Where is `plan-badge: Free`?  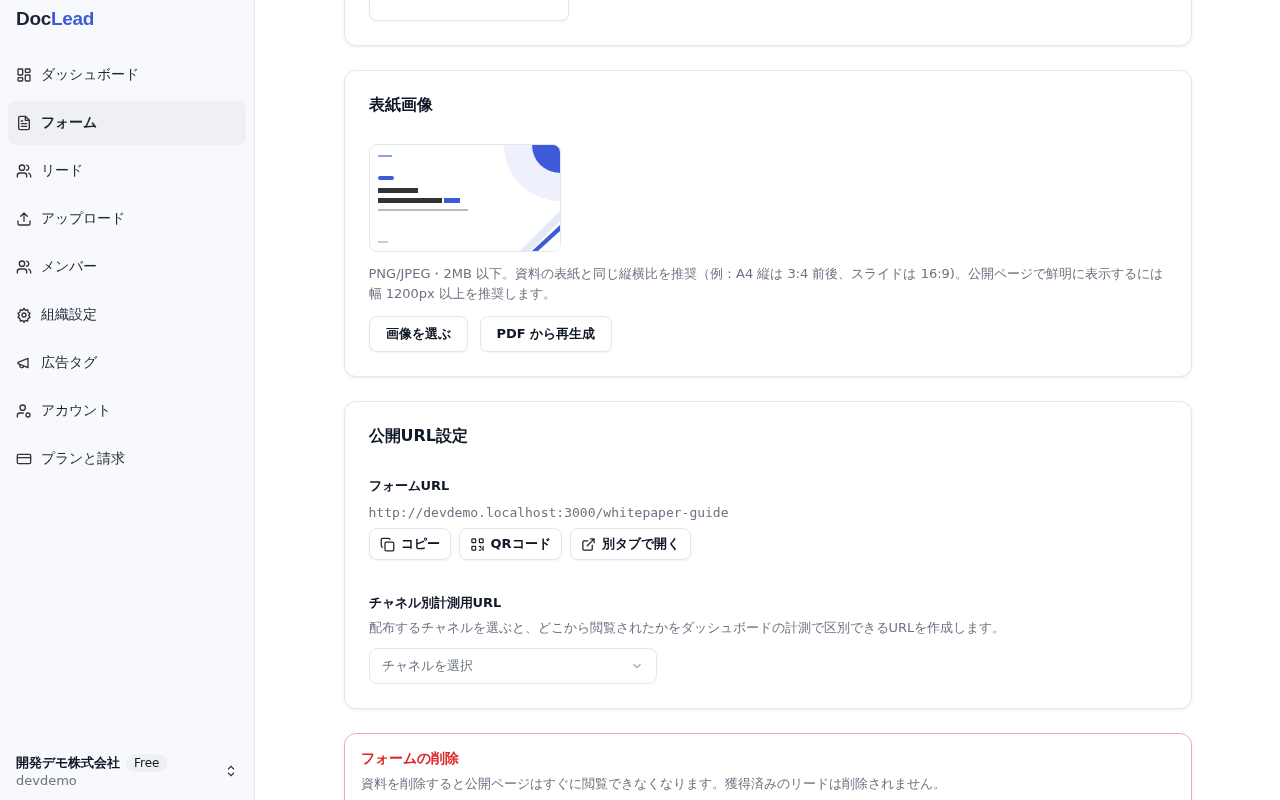
plan-badge: Free is located at coordinates (147, 763).